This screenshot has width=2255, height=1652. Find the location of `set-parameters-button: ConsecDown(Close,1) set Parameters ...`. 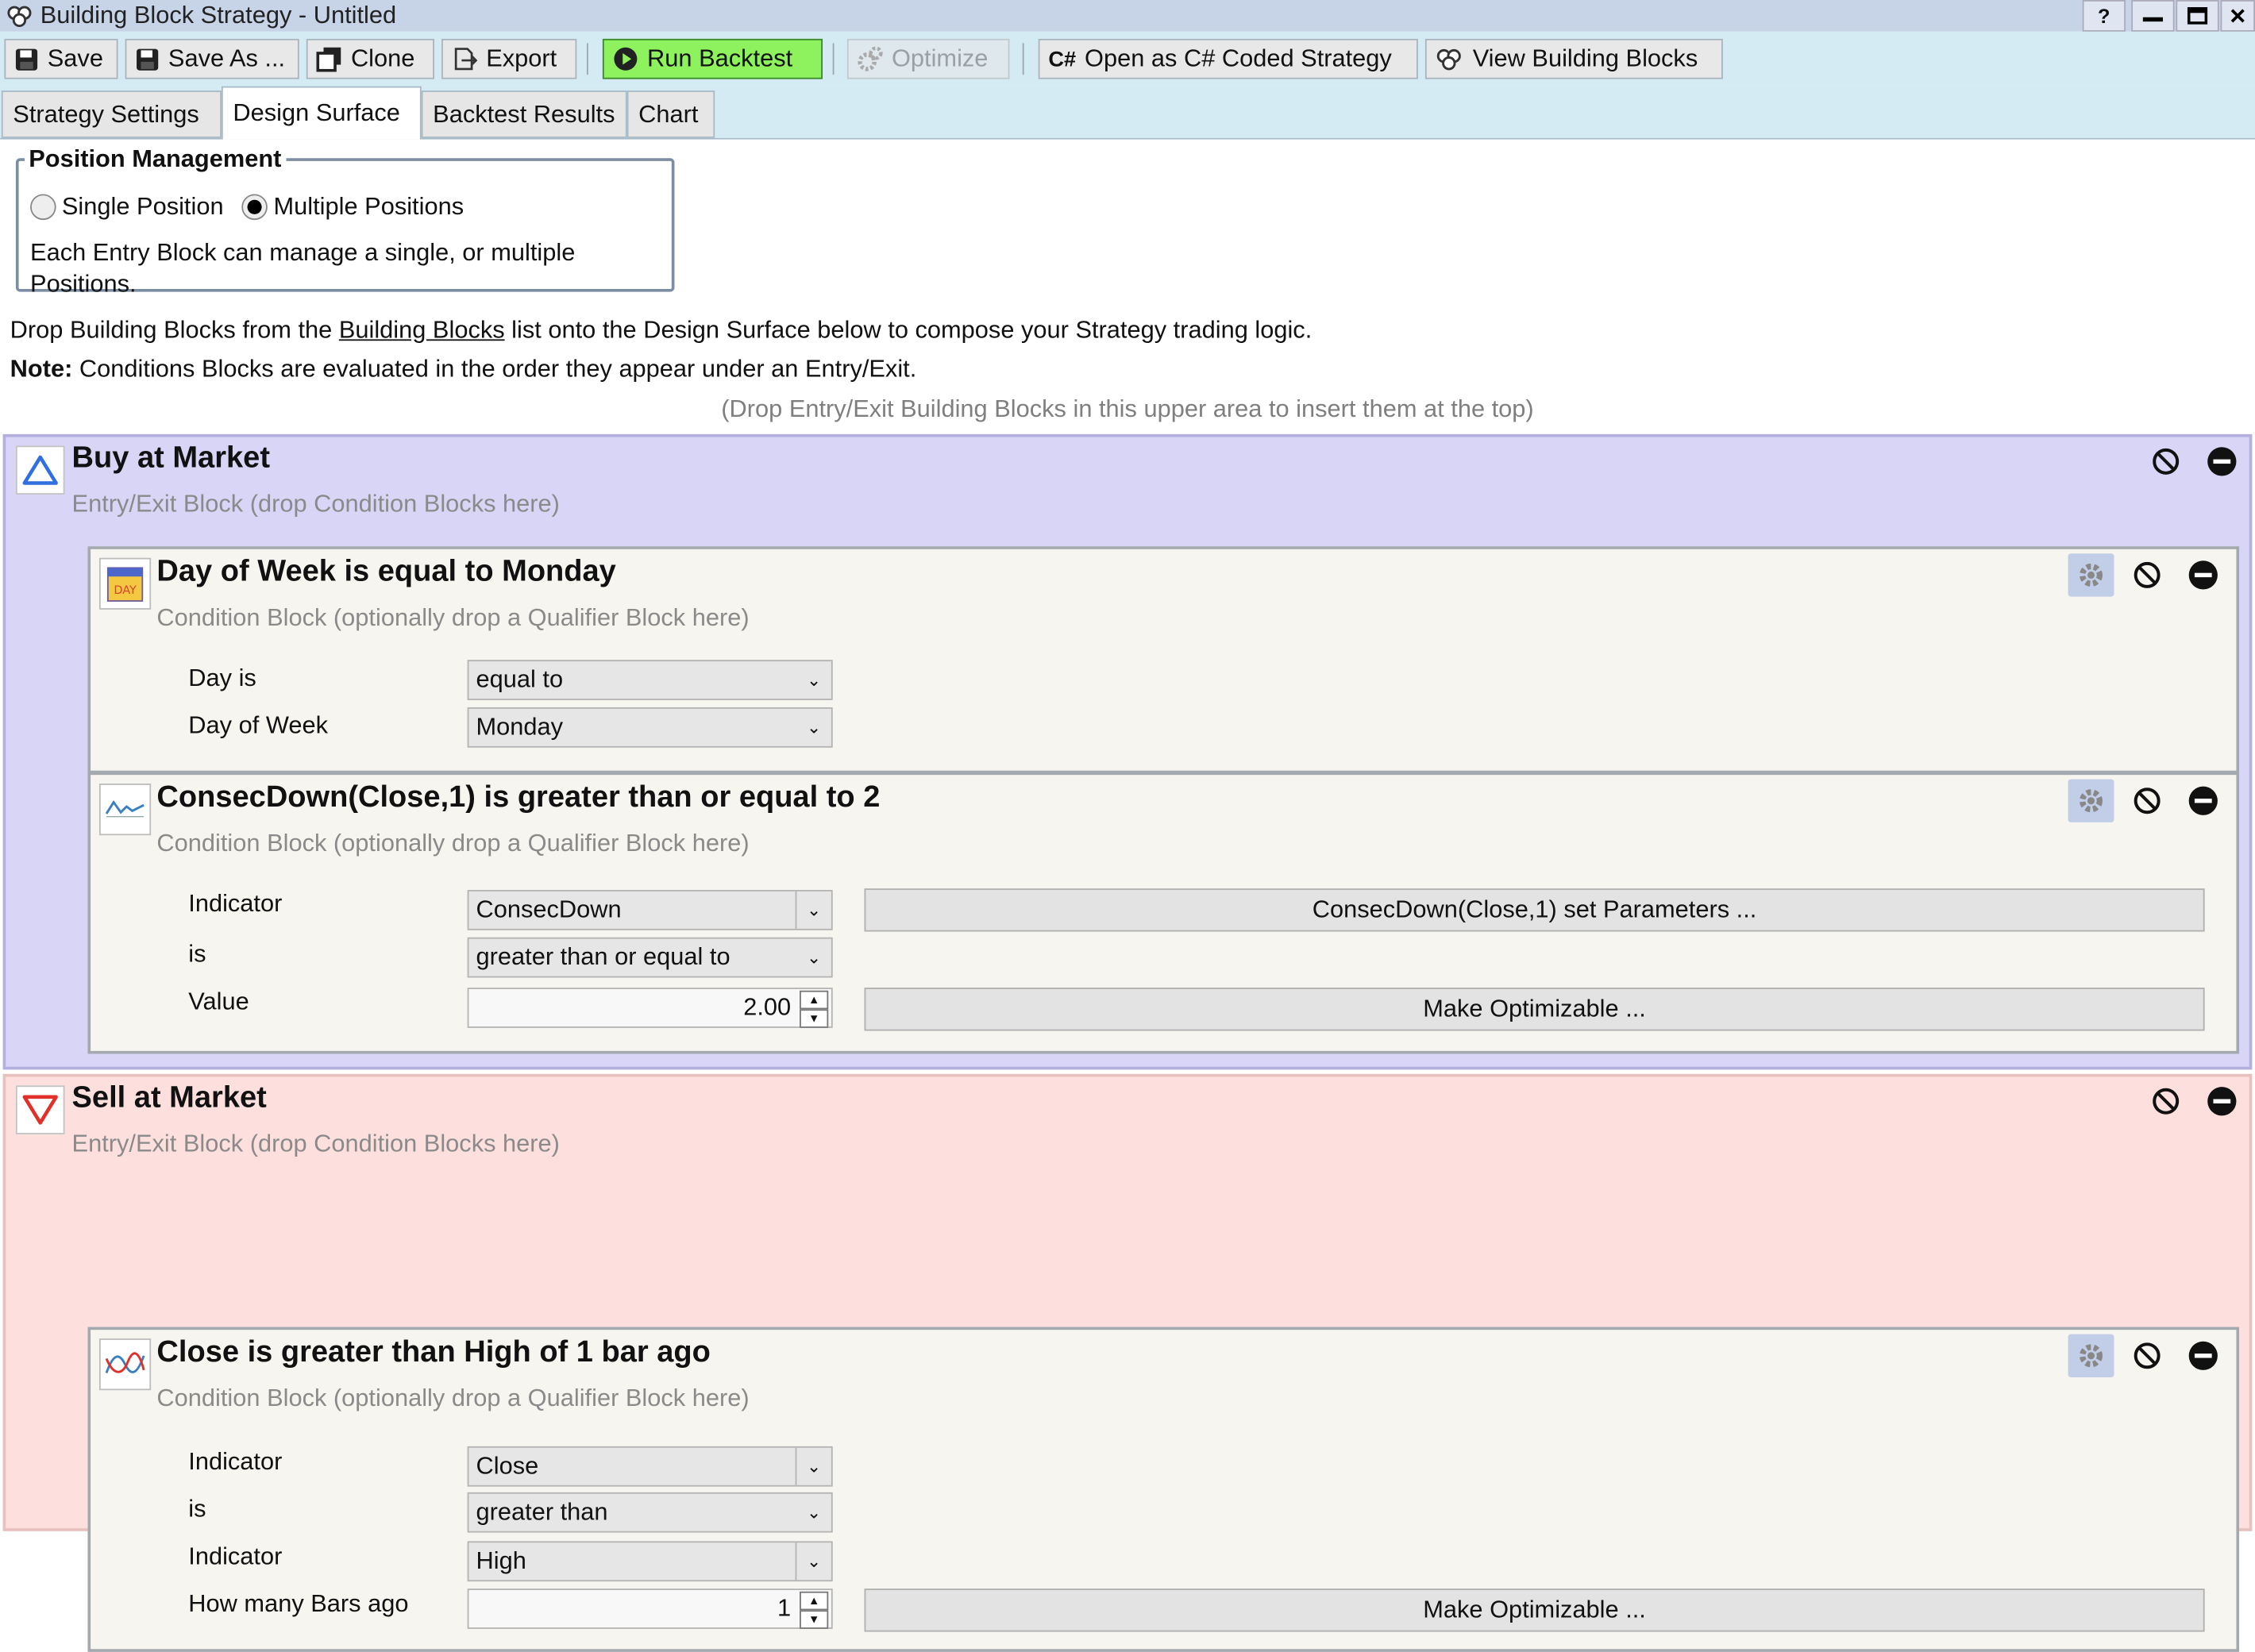

set-parameters-button: ConsecDown(Close,1) set Parameters ... is located at coordinates (1534, 910).